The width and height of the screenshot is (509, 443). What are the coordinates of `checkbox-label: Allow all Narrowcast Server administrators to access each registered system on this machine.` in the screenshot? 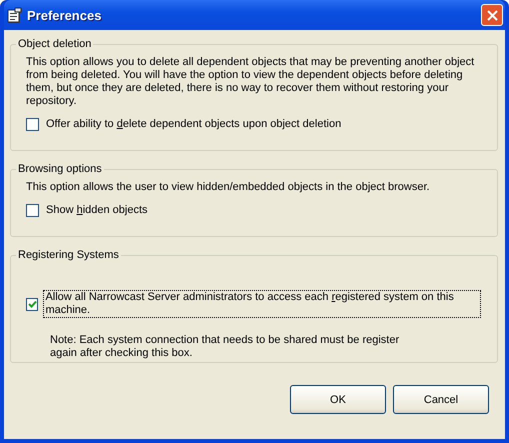 It's located at (262, 304).